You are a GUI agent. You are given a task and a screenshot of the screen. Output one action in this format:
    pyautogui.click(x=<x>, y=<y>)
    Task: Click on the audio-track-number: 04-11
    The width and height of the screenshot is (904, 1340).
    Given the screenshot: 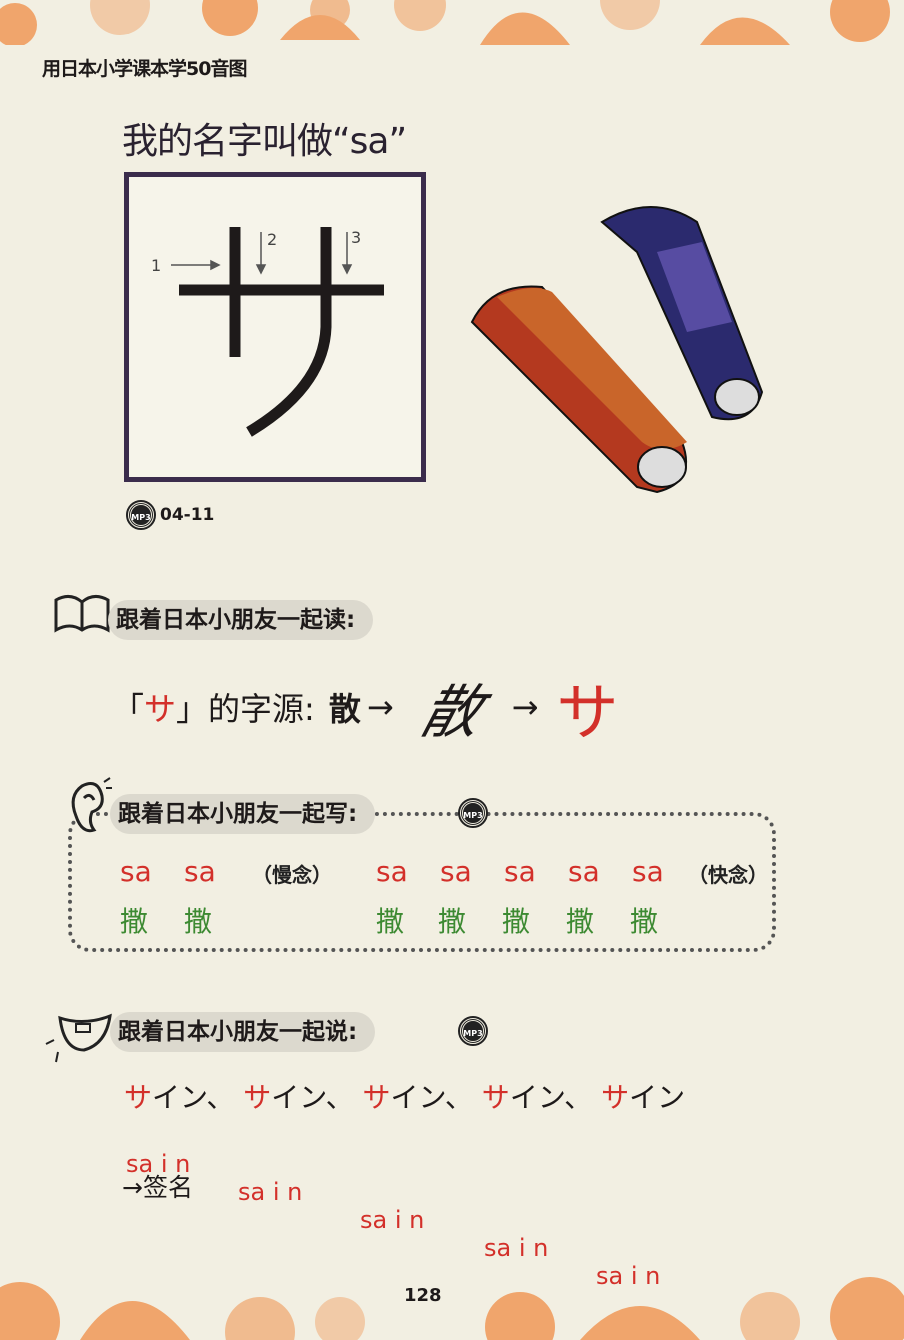 What is the action you would take?
    pyautogui.click(x=187, y=515)
    